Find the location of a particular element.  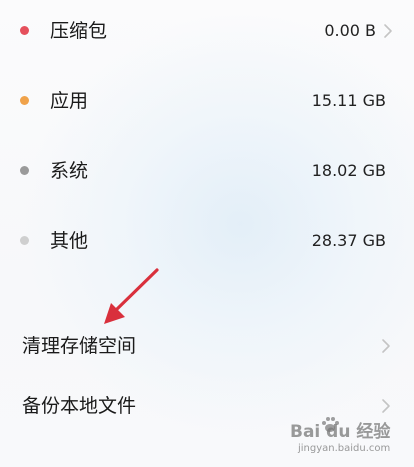

storage-row-apps: 应用 15.11 GB is located at coordinates (207, 101).